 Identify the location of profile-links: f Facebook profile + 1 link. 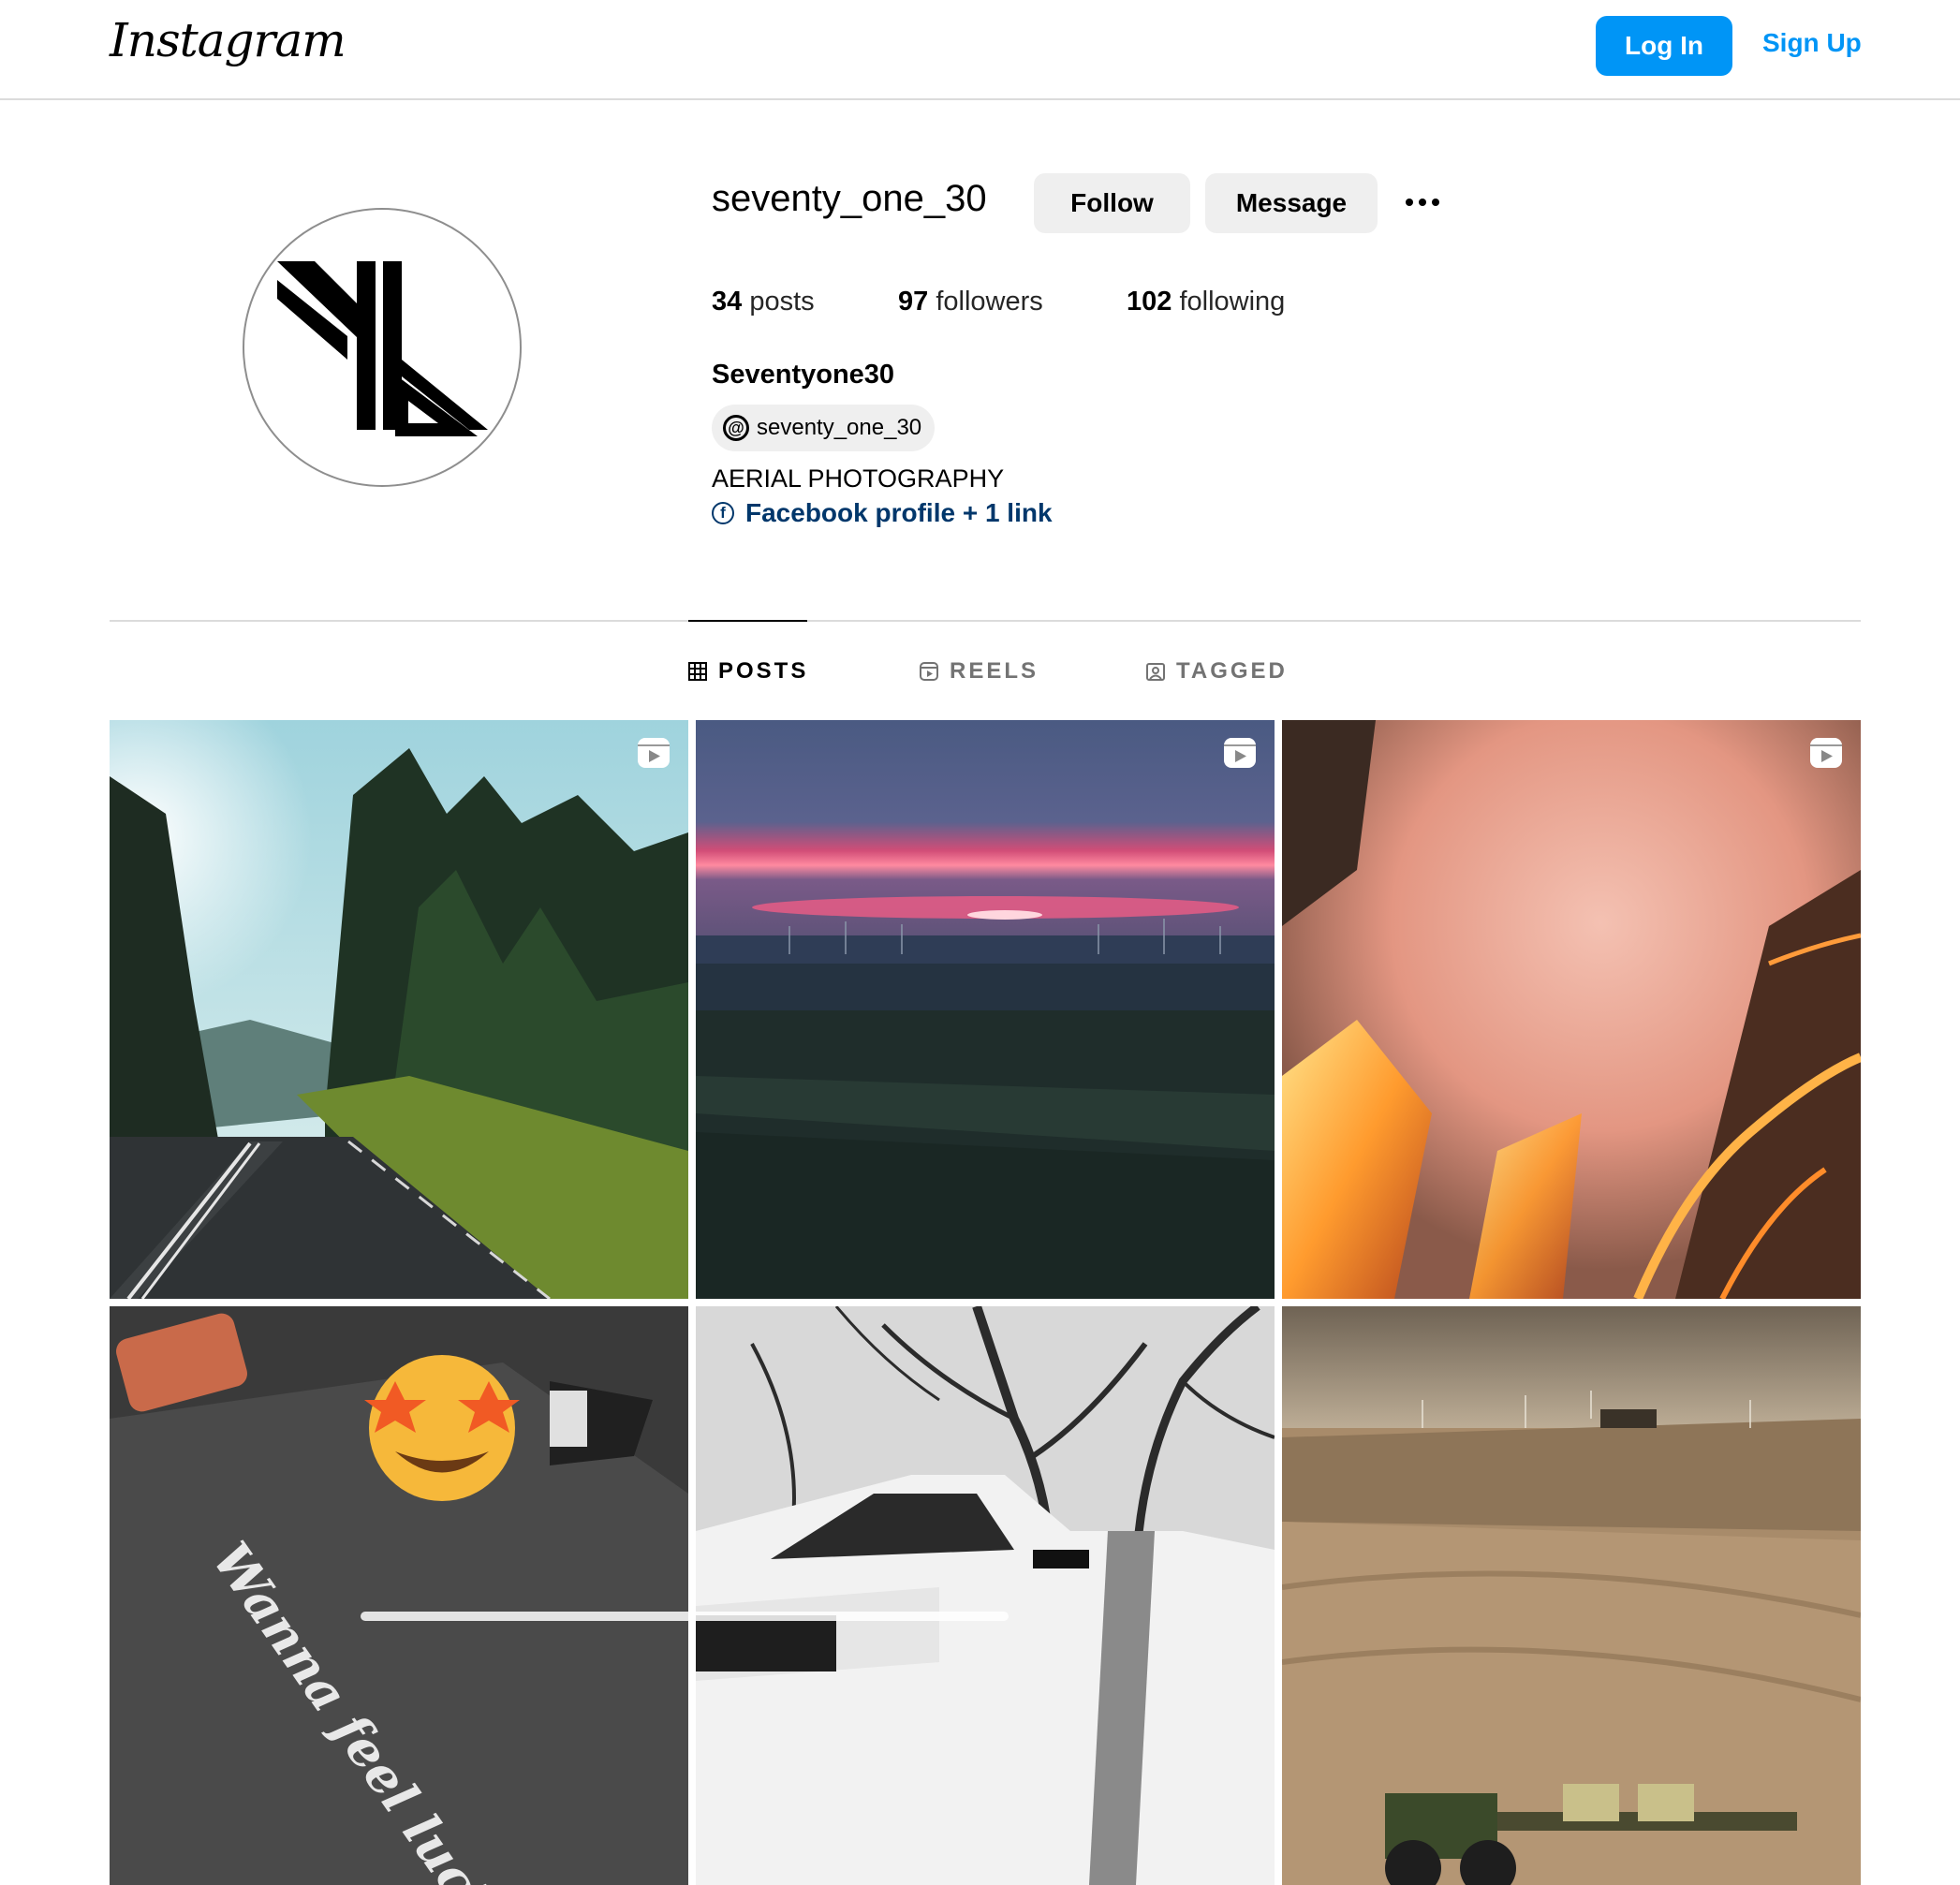
(882, 513).